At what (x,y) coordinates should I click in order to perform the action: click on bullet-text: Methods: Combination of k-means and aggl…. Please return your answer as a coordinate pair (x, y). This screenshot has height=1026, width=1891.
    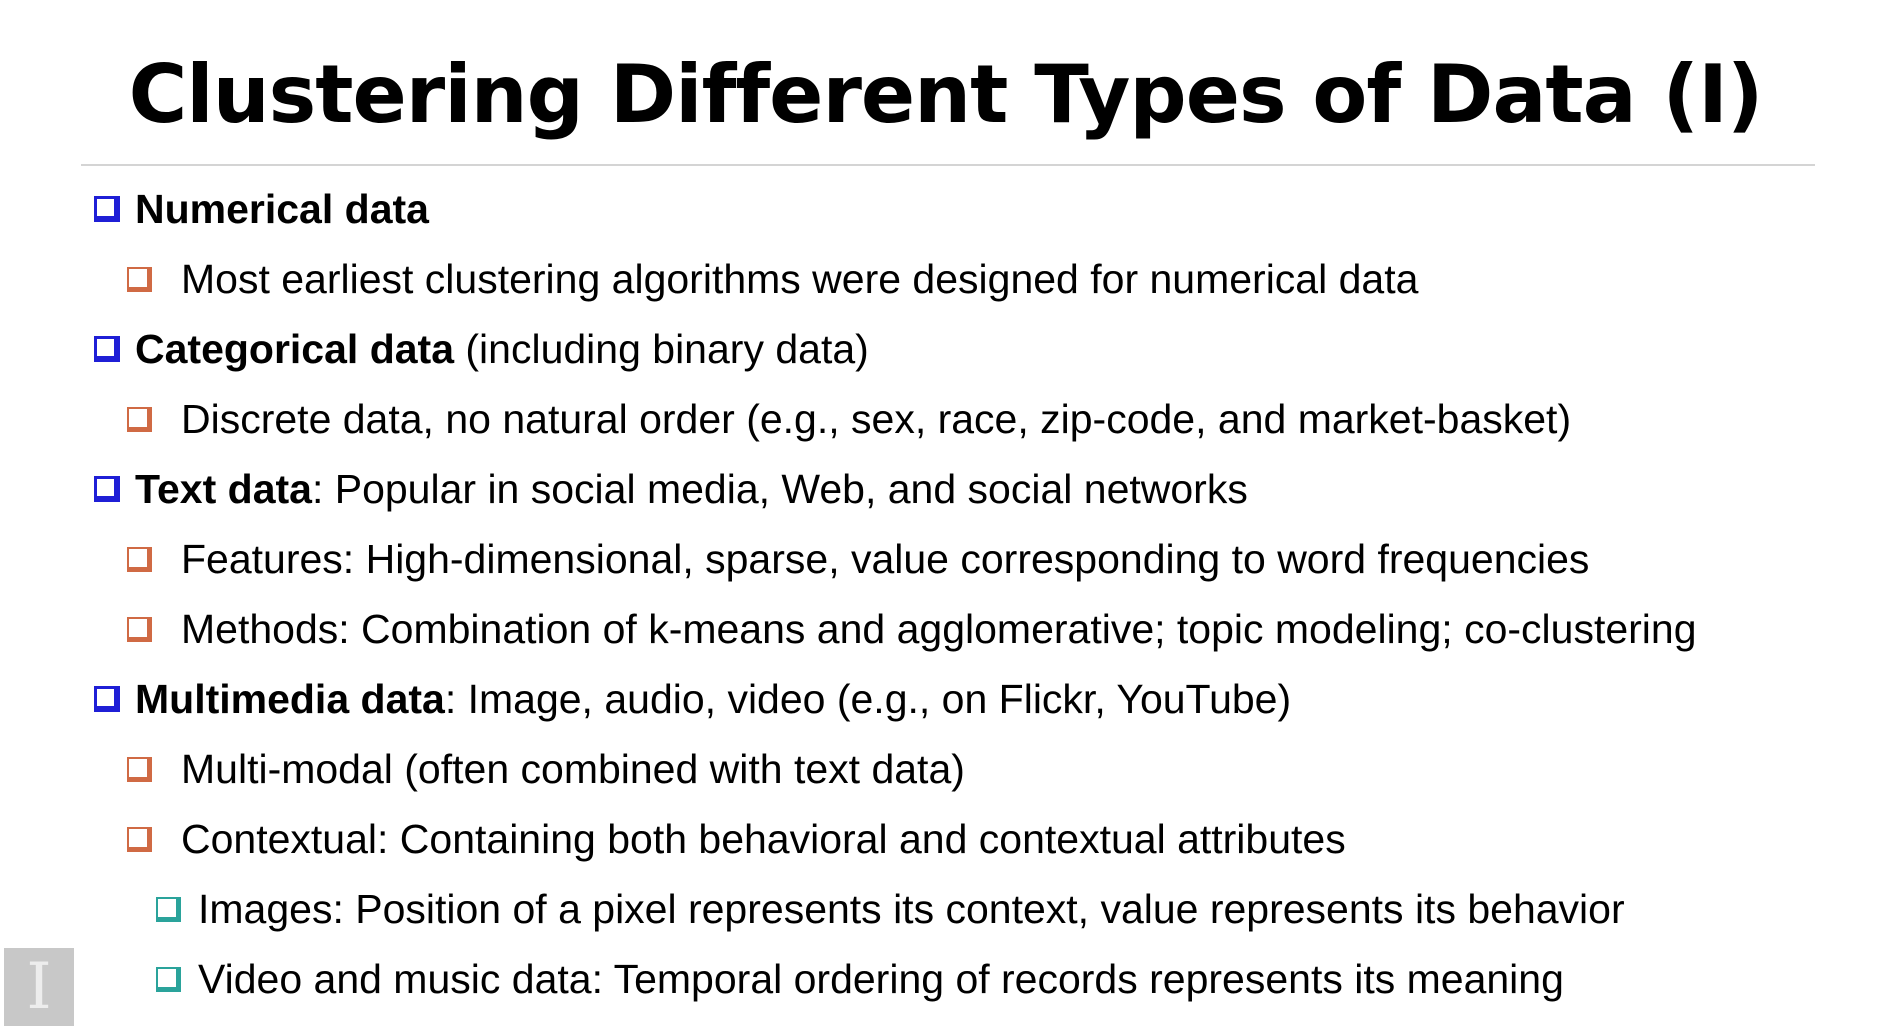
    Looking at the image, I should click on (939, 629).